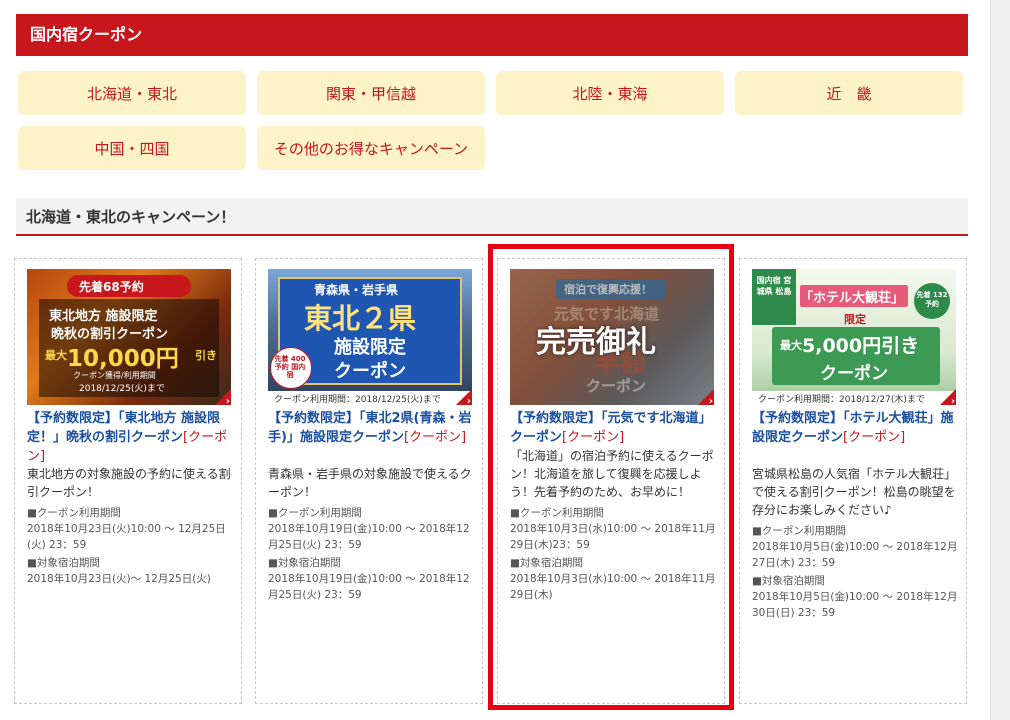  Describe the element at coordinates (357, 400) in the screenshot. I see `banner-period: クーポン利用期間：2018/12/25(火)まで` at that location.